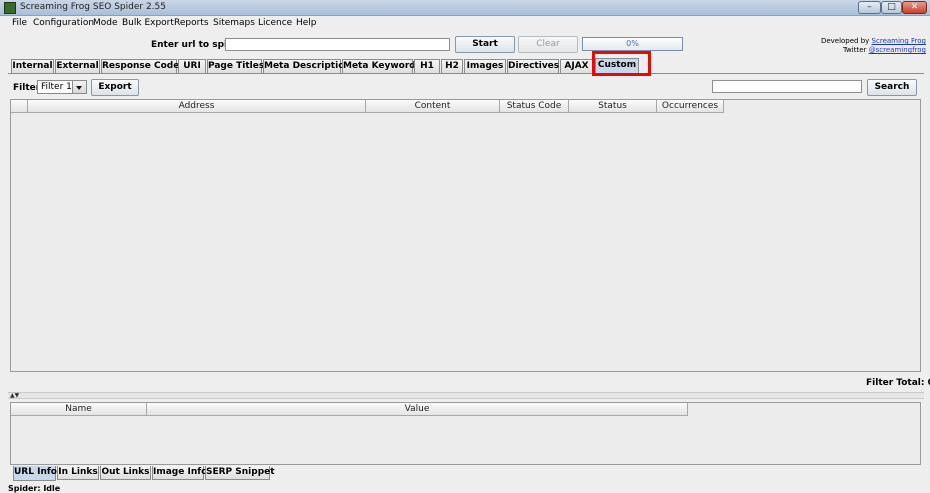  Describe the element at coordinates (125, 473) in the screenshot. I see `tab-out-links: Out Links` at that location.